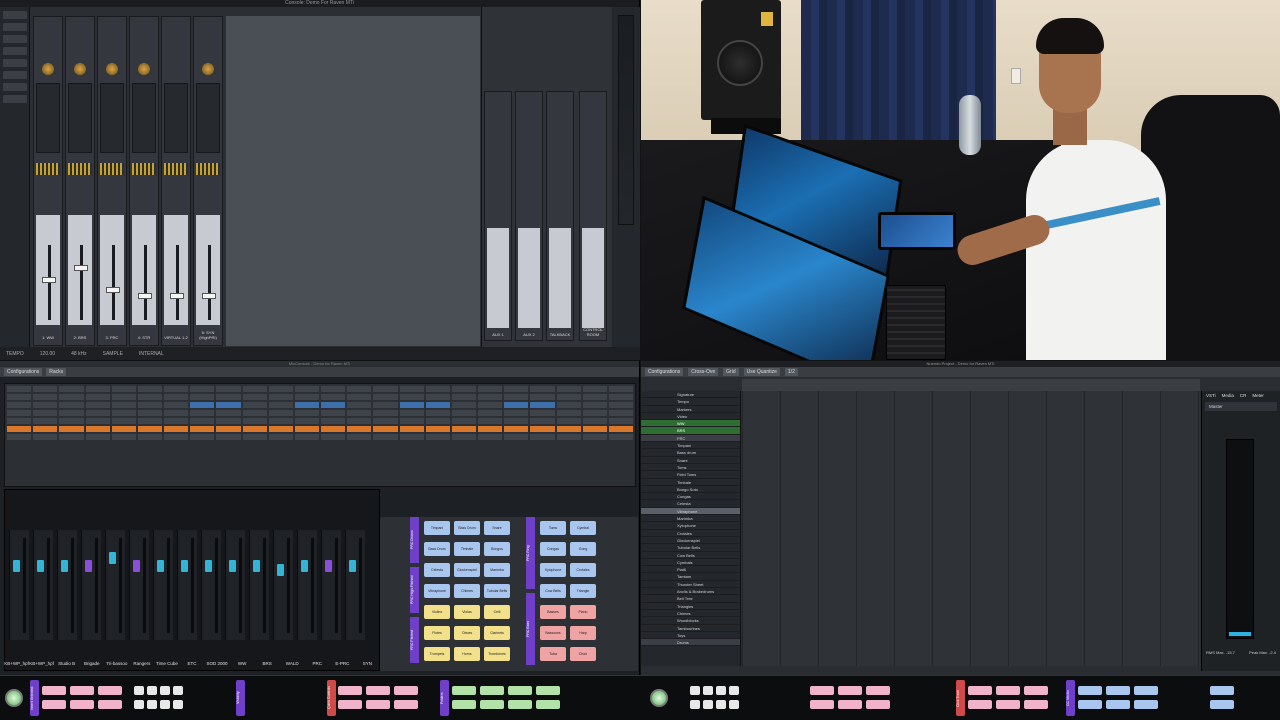  I want to click on track-row: Thunder Sheet, so click(690, 585).